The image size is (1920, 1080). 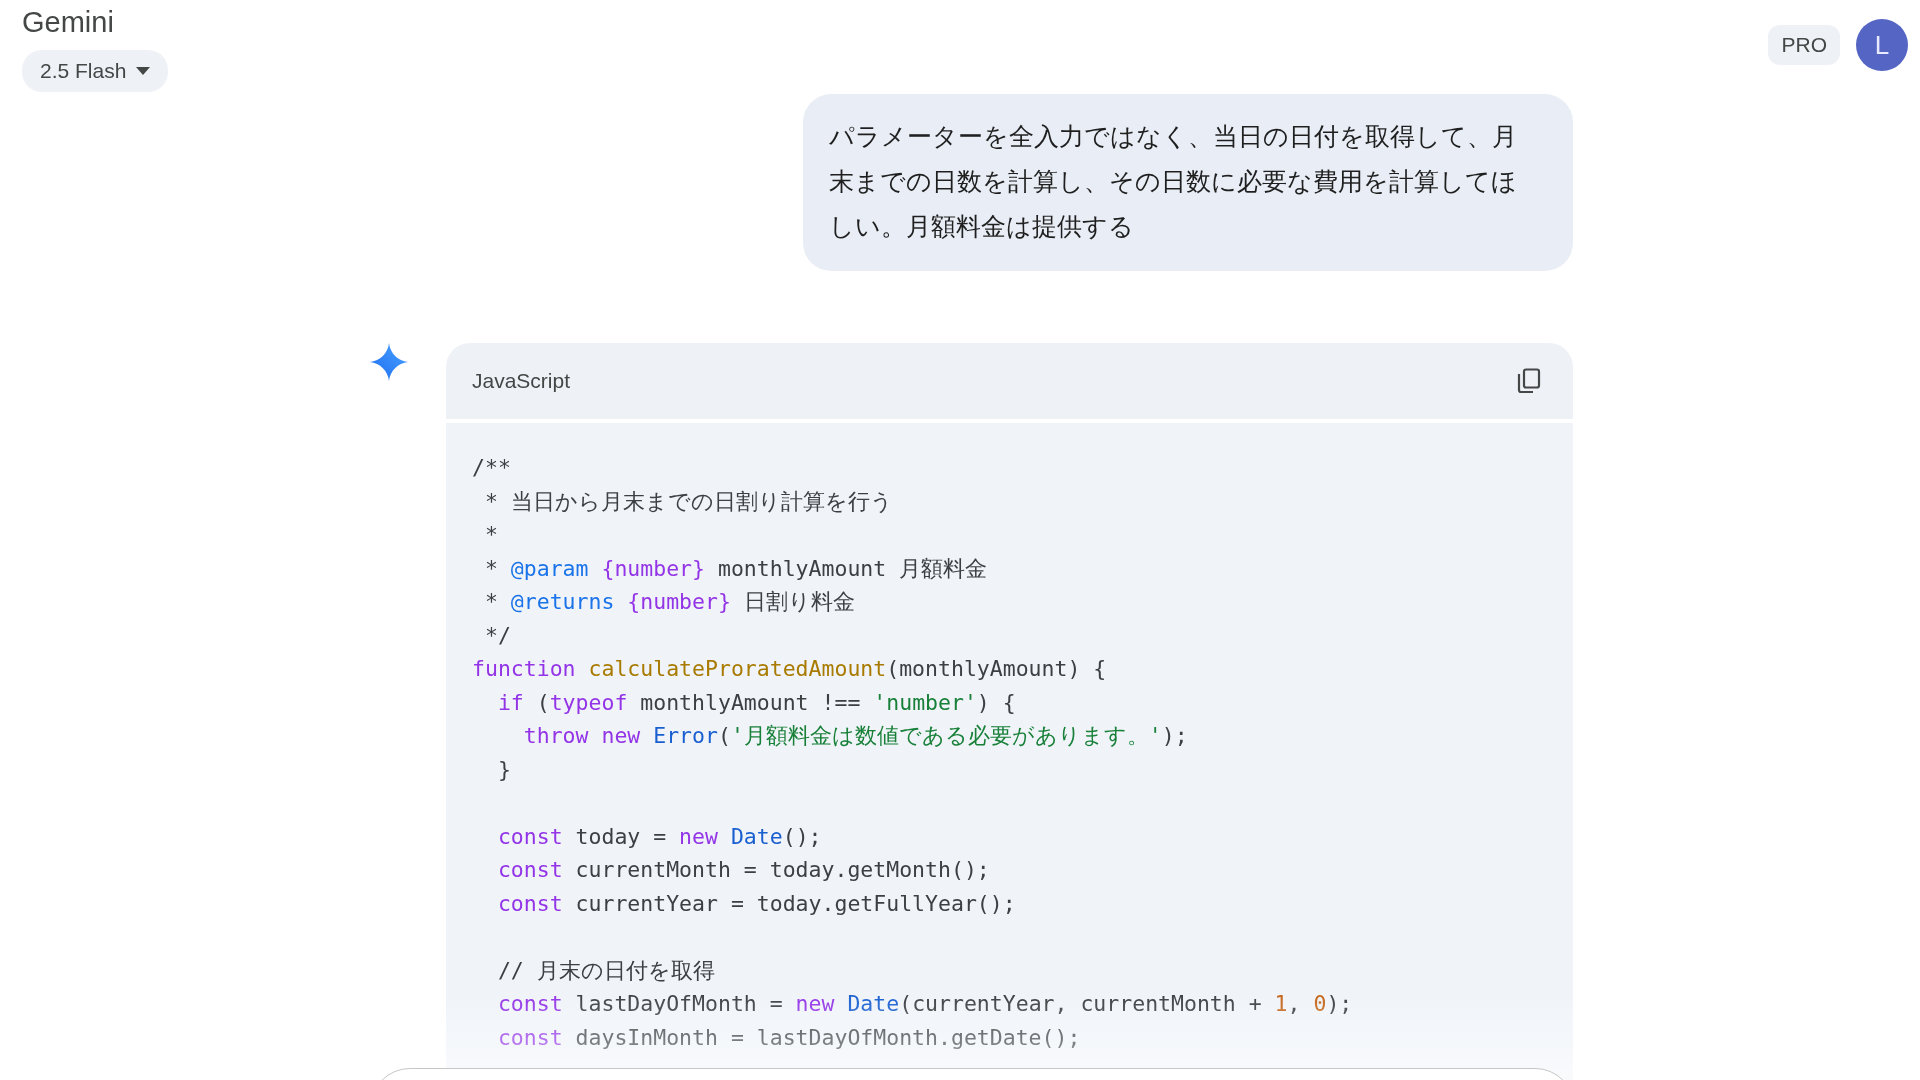 I want to click on code-line: if (typeof monthlyAmount !== 'number') {, so click(x=756, y=702).